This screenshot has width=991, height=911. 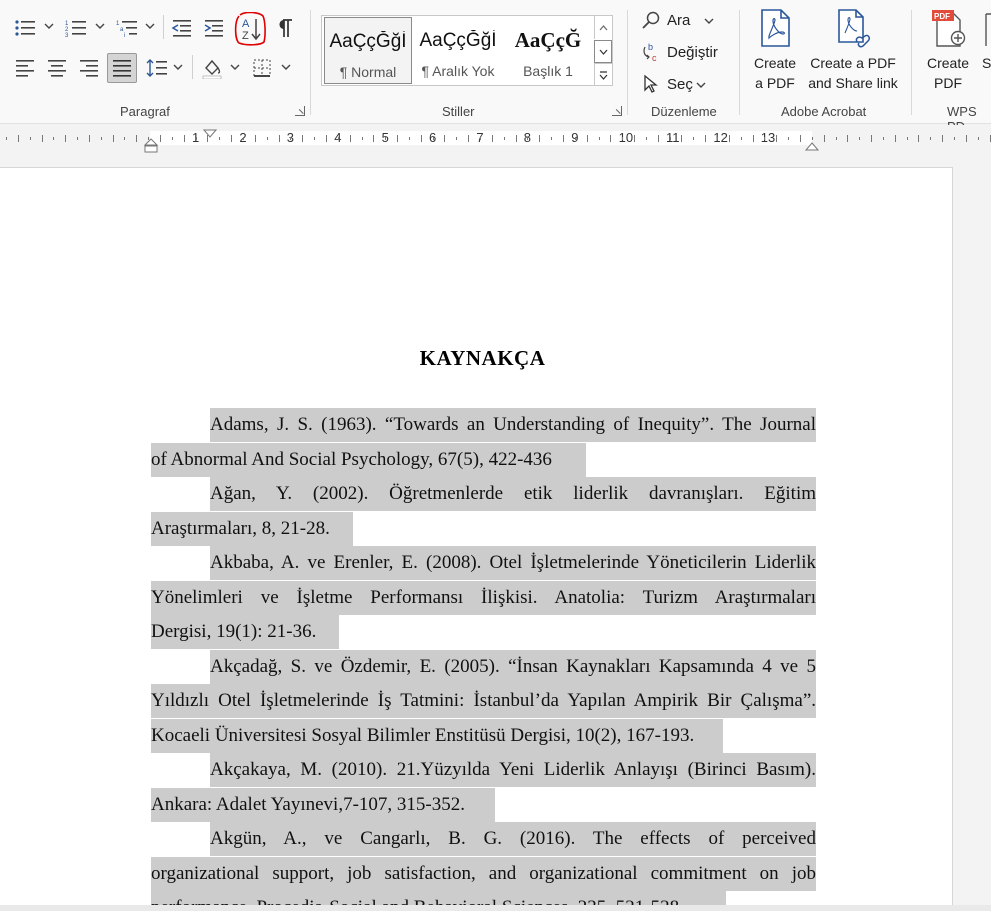 I want to click on shading-icon, so click(x=212, y=68).